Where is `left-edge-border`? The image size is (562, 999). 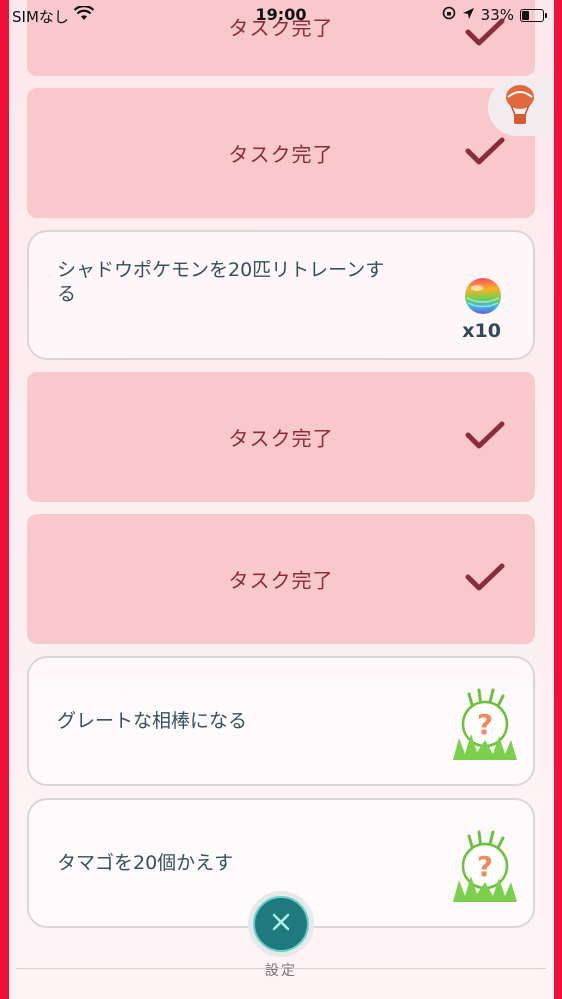
left-edge-border is located at coordinates (4, 499).